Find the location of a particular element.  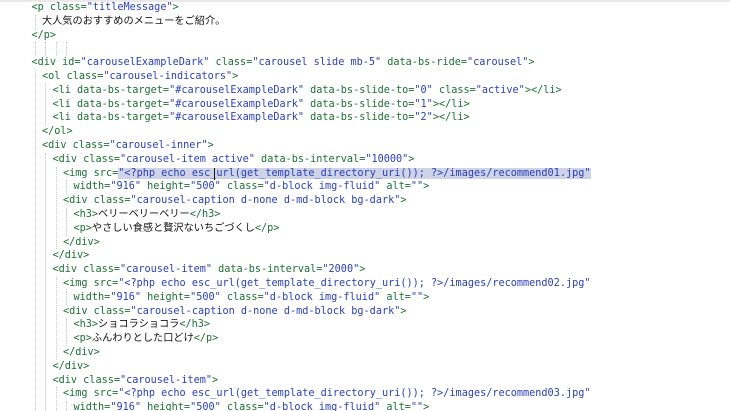

code-line: <h3>ショコラショコラ</h3> is located at coordinates (142, 325).